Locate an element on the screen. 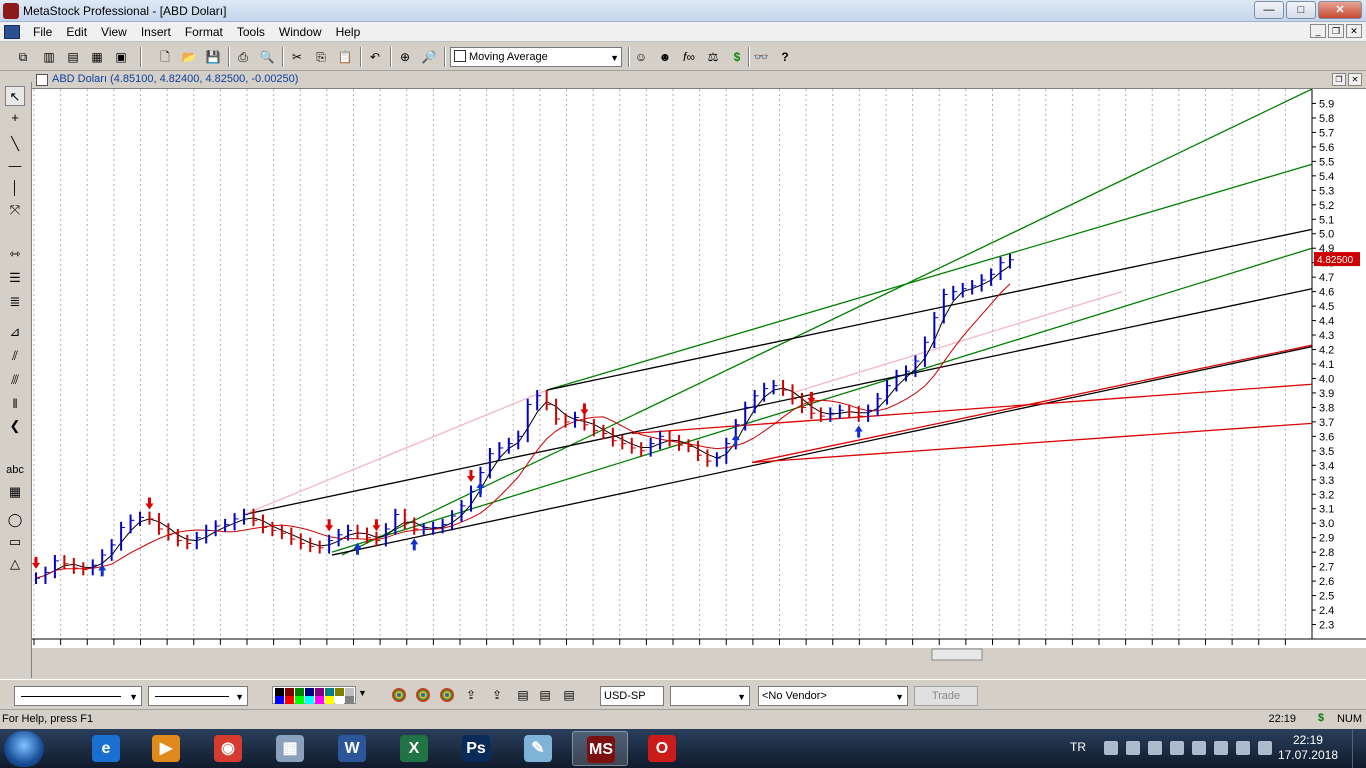 This screenshot has height=768, width=1366. horizontal-line-tool-icon: — is located at coordinates (15, 166).